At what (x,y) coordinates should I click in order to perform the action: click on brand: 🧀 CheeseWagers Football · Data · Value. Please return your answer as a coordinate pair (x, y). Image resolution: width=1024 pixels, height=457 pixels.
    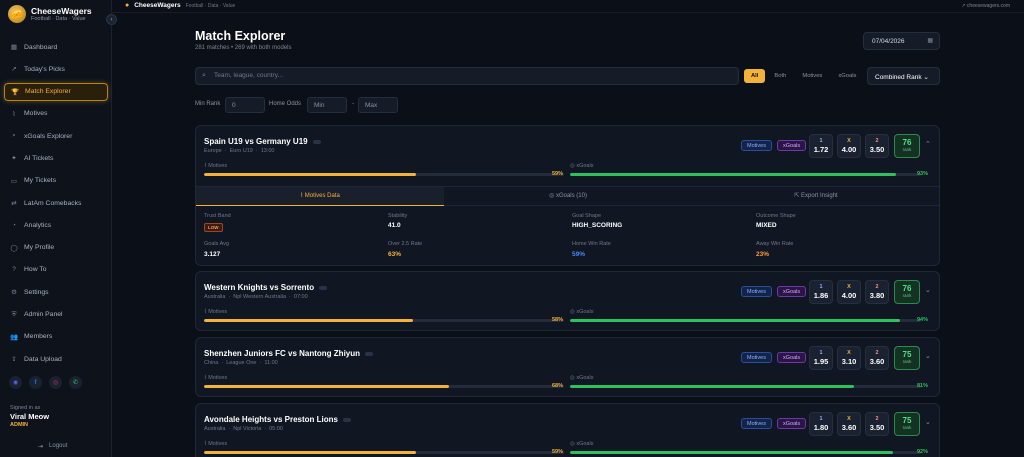
    Looking at the image, I should click on (50, 14).